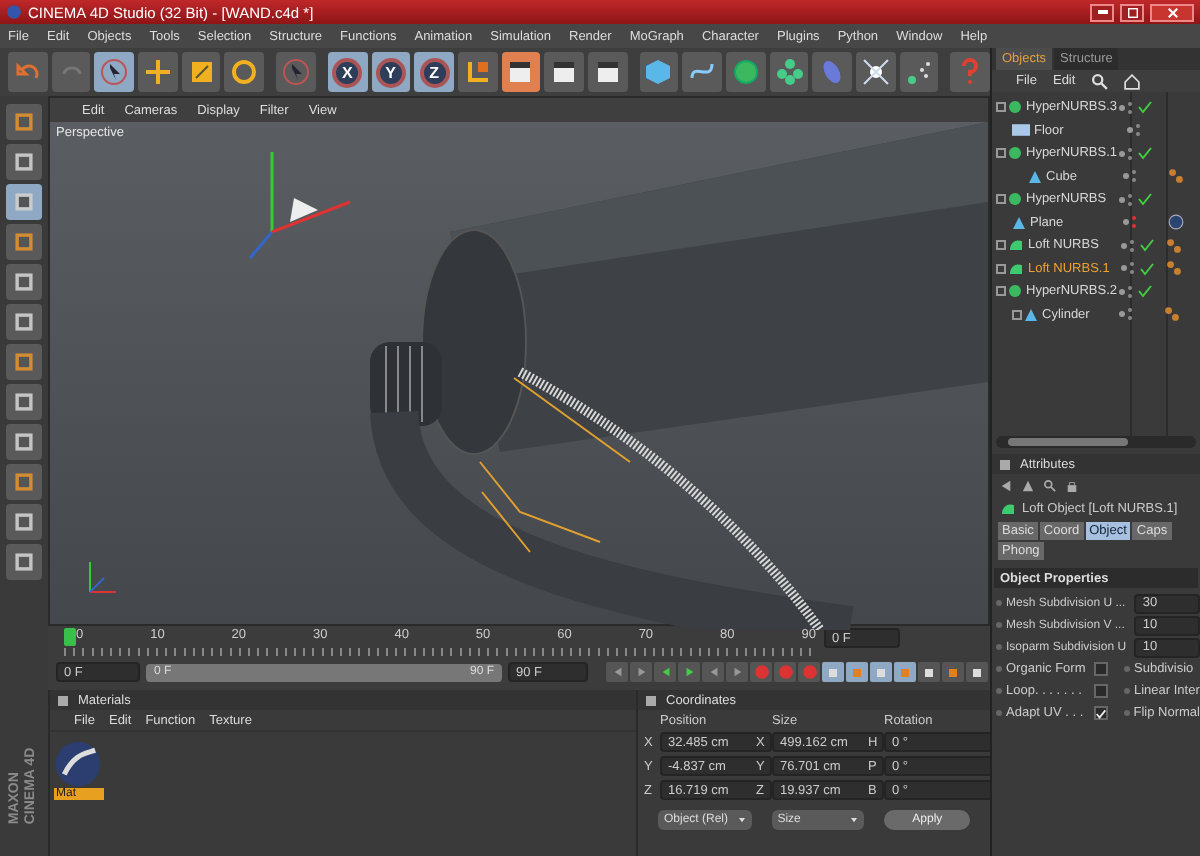 Image resolution: width=1200 pixels, height=856 pixels. Describe the element at coordinates (70, 637) in the screenshot. I see `playhead-marker` at that location.